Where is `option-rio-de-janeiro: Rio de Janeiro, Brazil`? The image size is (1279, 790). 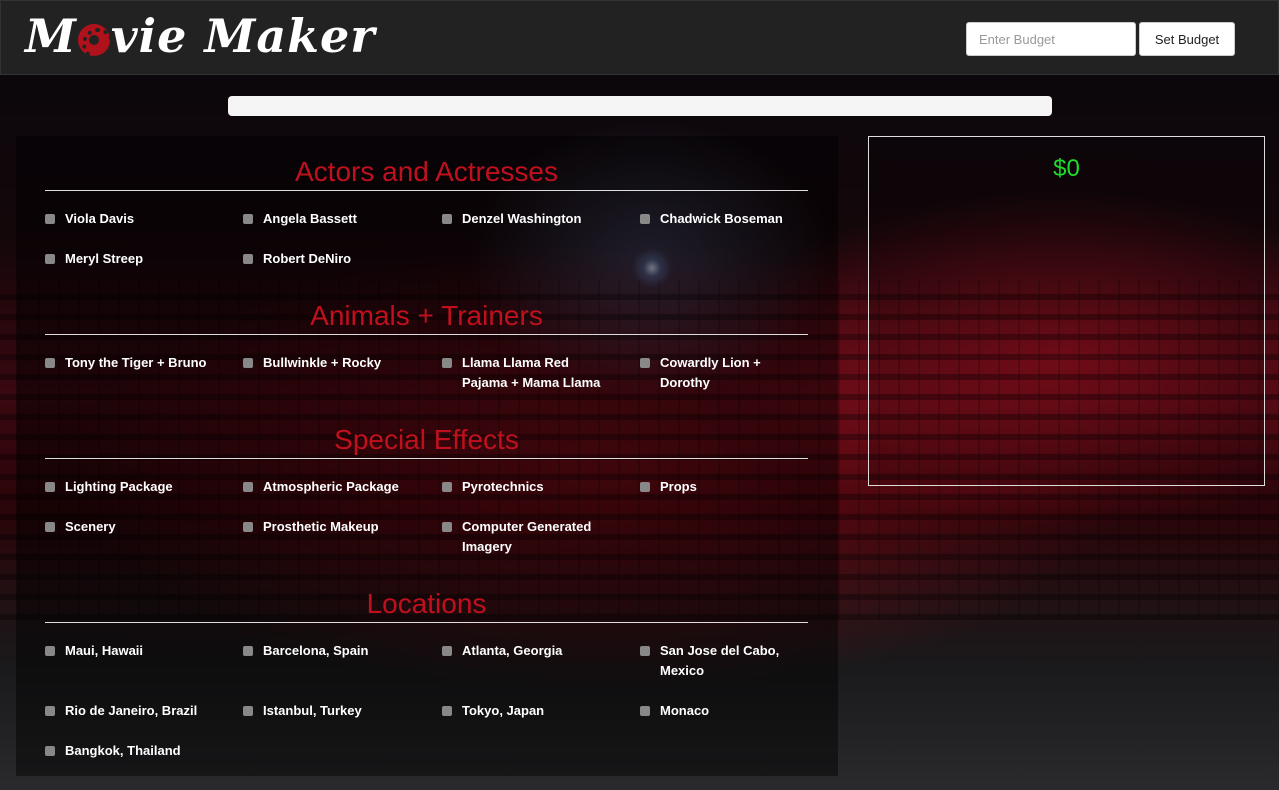
option-rio-de-janeiro: Rio de Janeiro, Brazil is located at coordinates (140, 711).